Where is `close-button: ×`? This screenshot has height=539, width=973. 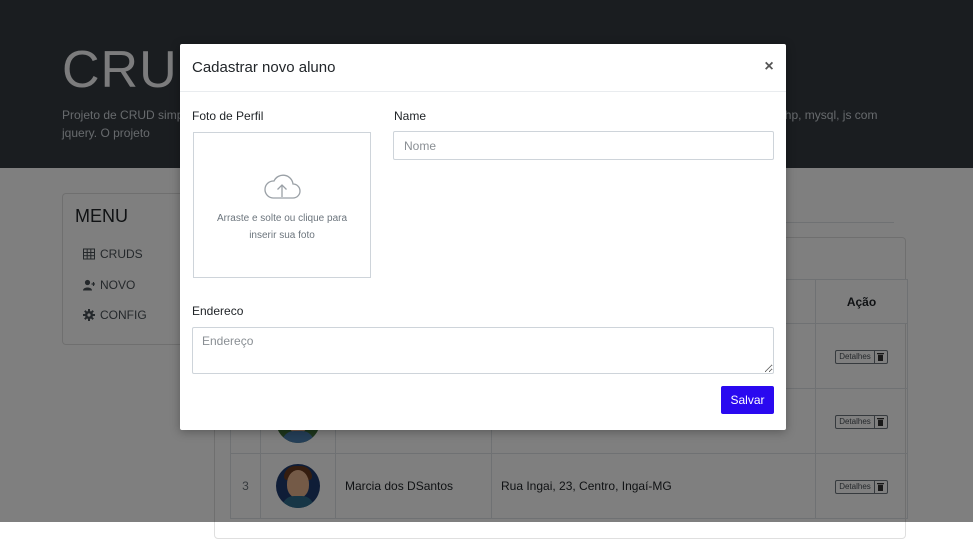
close-button: × is located at coordinates (769, 67).